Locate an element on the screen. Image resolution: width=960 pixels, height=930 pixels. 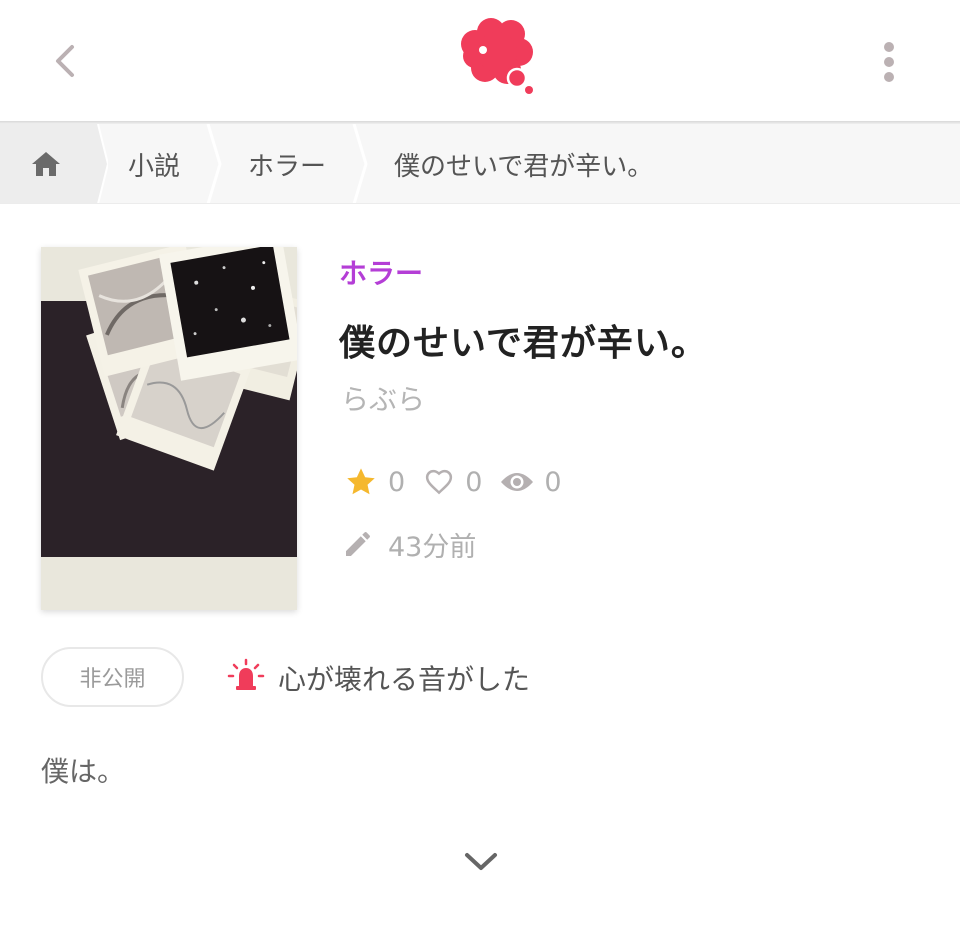
breadcrumb-item-current: 僕のせいで君が辛い。 is located at coordinates (662, 163).